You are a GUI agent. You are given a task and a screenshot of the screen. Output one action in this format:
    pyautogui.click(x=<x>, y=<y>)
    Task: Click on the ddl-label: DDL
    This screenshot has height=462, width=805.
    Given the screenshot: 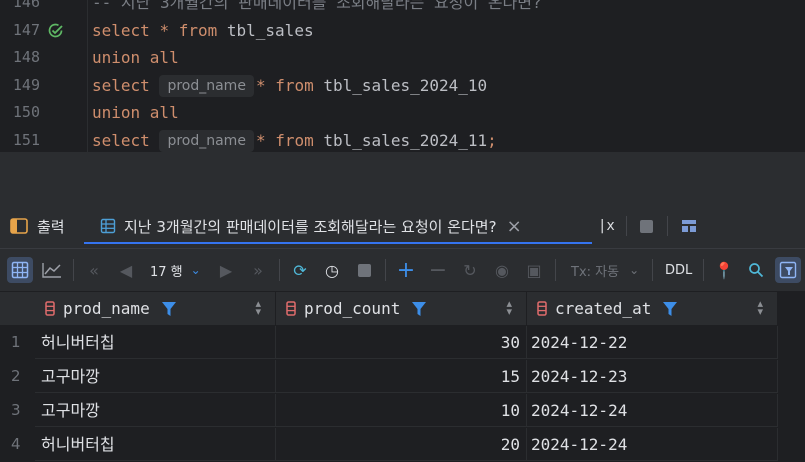 What is the action you would take?
    pyautogui.click(x=679, y=270)
    